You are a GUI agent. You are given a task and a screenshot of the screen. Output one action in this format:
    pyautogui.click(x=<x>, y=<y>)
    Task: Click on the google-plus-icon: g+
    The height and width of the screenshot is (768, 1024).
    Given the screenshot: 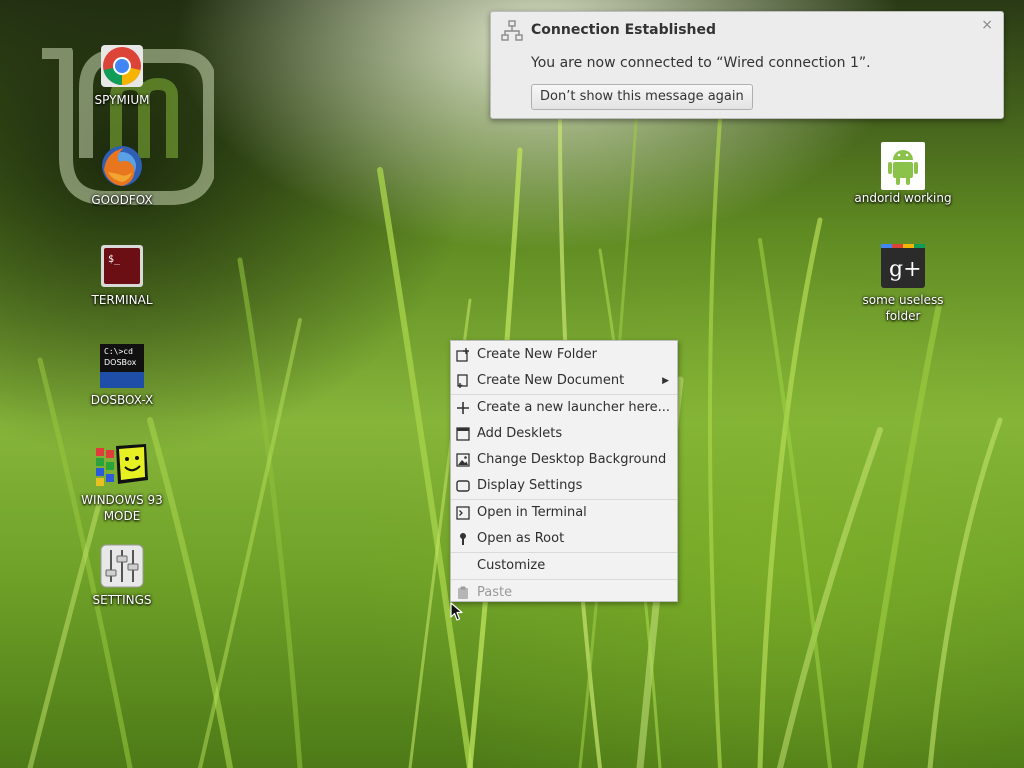 What is the action you would take?
    pyautogui.click(x=903, y=266)
    